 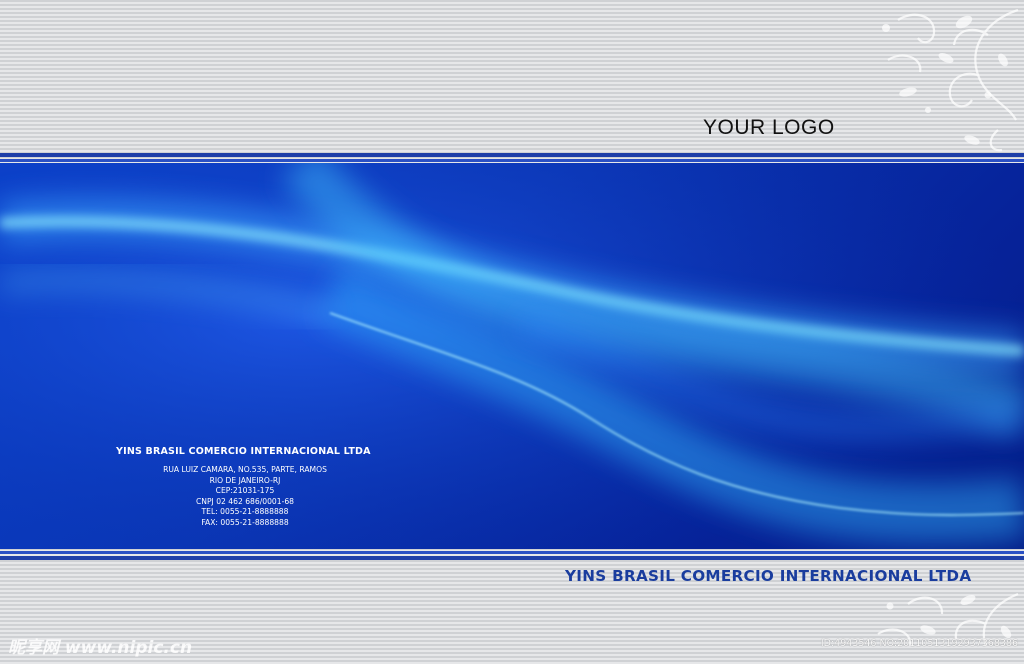 I want to click on bottom-rule-outer, so click(x=512, y=558).